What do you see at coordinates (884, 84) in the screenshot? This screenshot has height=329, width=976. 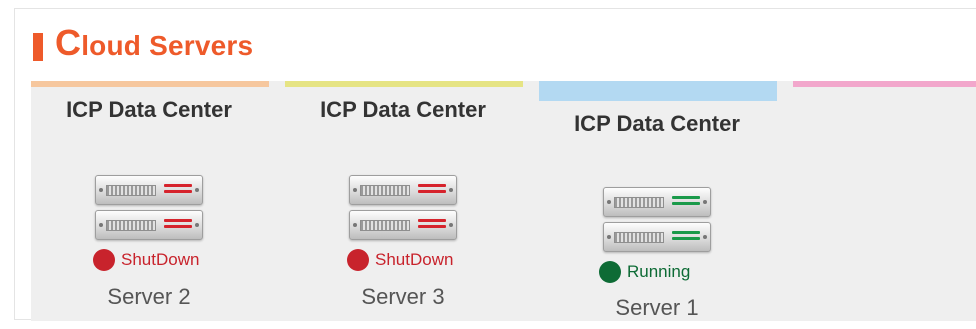 I see `tab-indicator-pink` at bounding box center [884, 84].